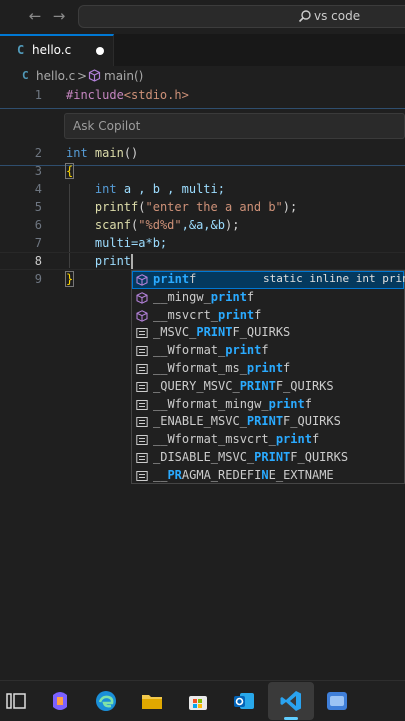  I want to click on suggestion-item: __PRAGMA_REDEFINE_EXTNAME, so click(268, 476).